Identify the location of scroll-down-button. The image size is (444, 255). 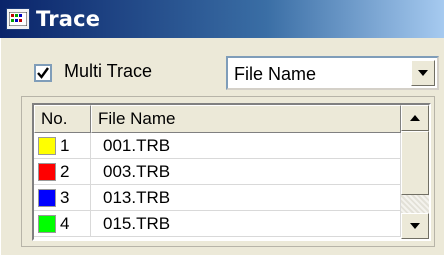
(415, 226).